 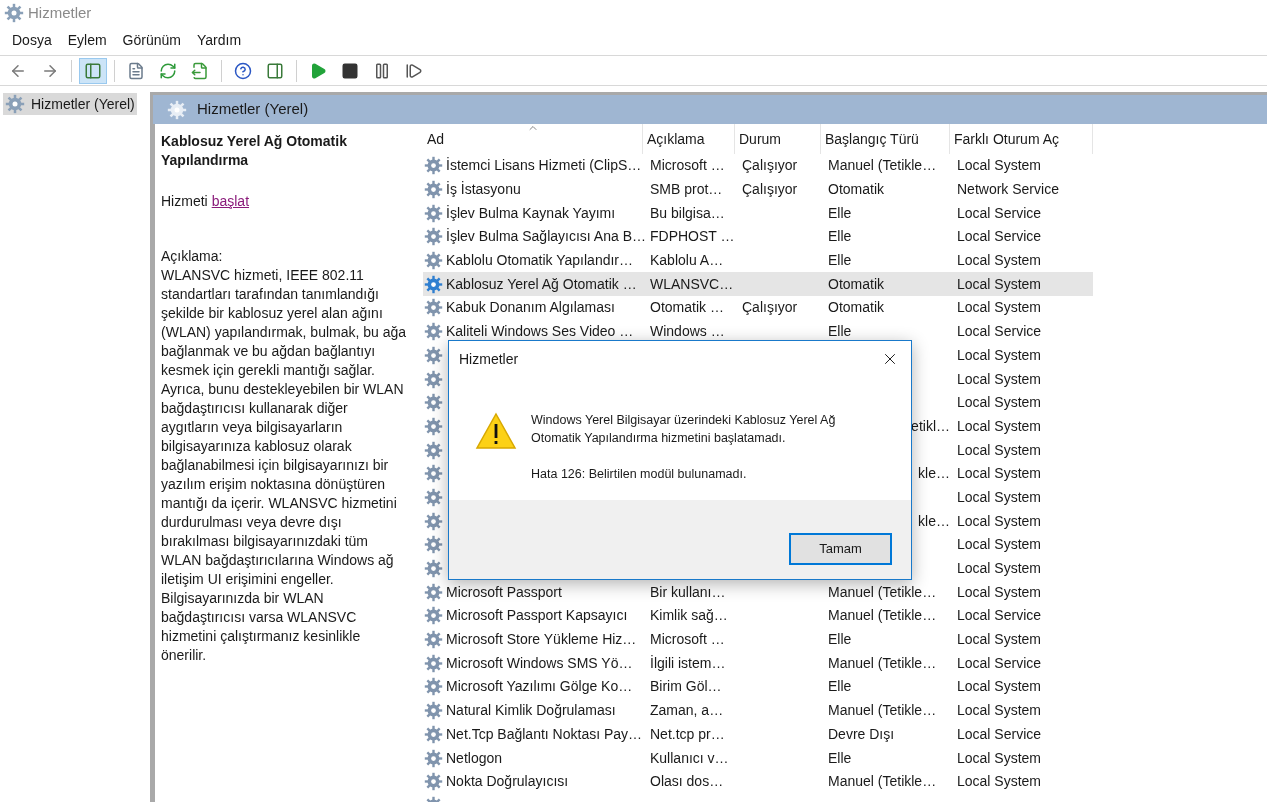 I want to click on error-message: Windows Yerel Bilgisayar üzerindeki Kablosuz Yerel Ağ Otomatik Yapılandırma hizmetini başlatamadı., so click(x=684, y=429).